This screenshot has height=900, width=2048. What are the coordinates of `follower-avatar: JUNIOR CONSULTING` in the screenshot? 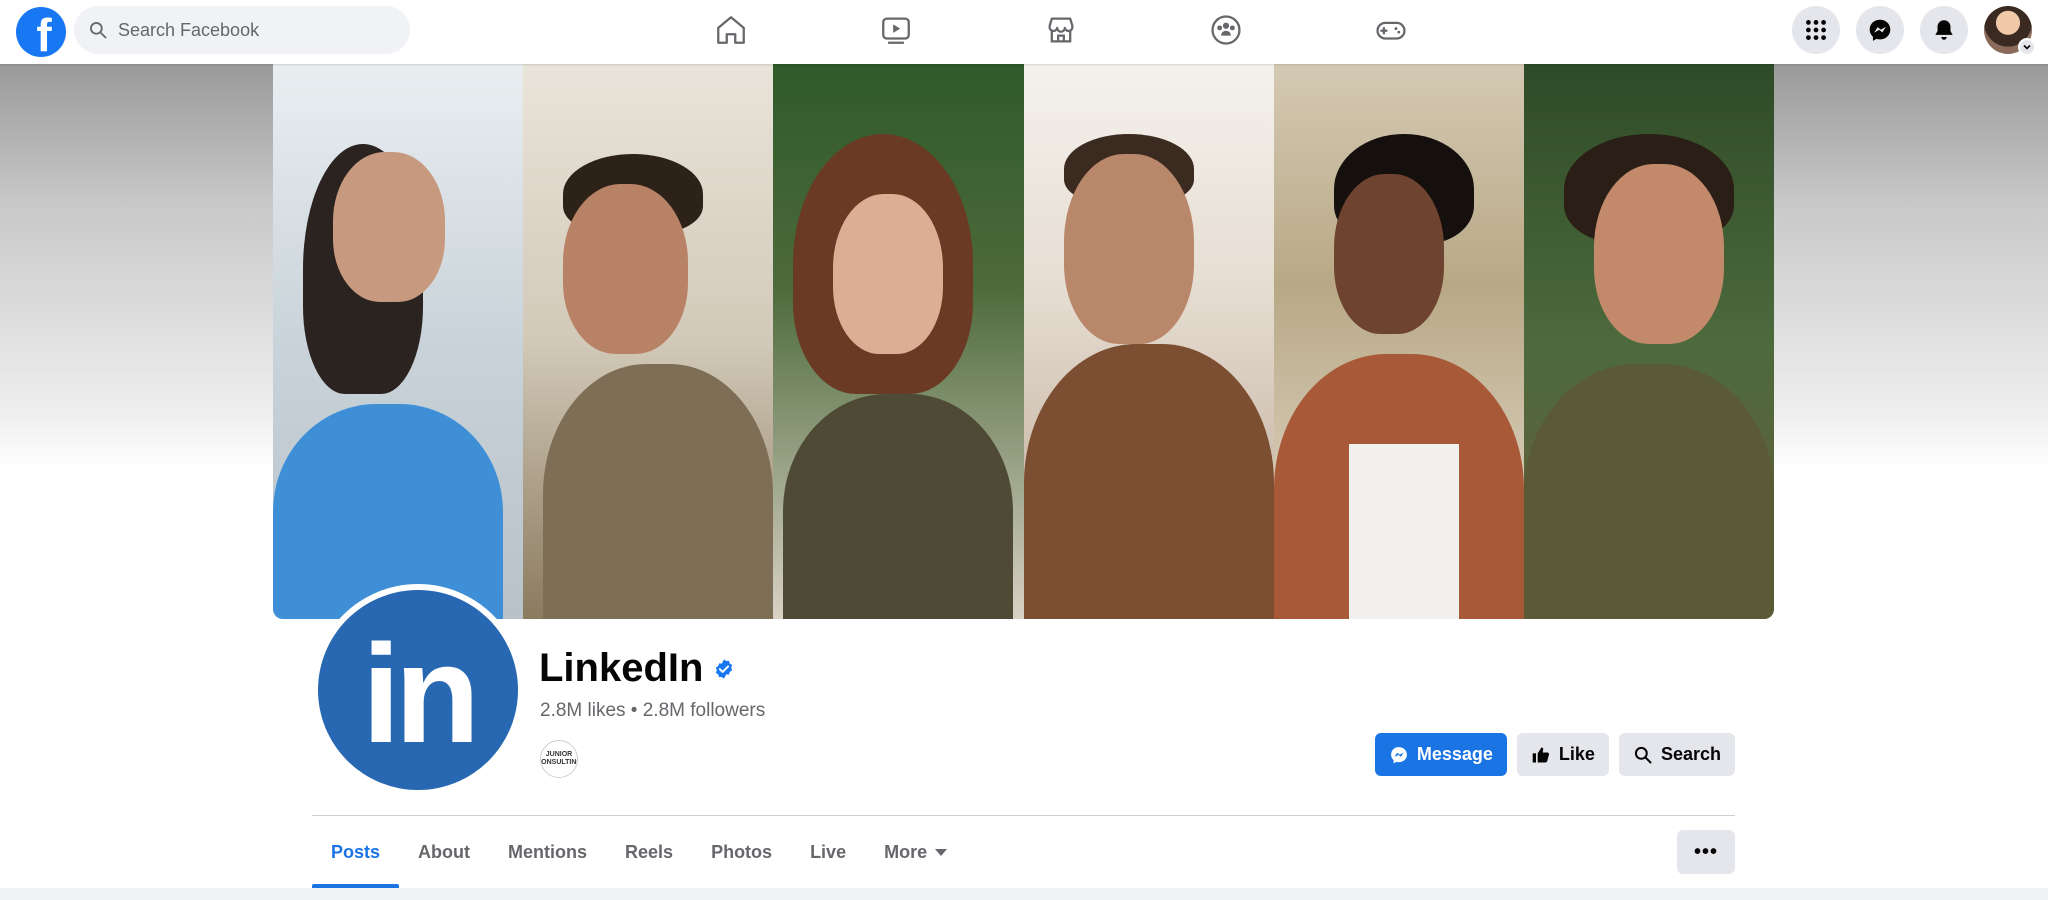 It's located at (559, 759).